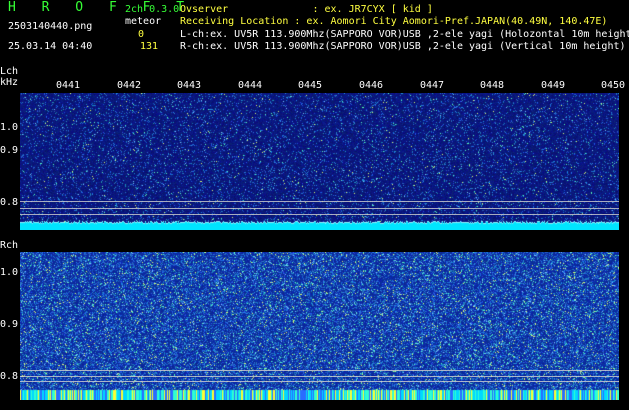 This screenshot has width=629, height=410. What do you see at coordinates (553, 85) in the screenshot?
I see `time-label: 0449` at bounding box center [553, 85].